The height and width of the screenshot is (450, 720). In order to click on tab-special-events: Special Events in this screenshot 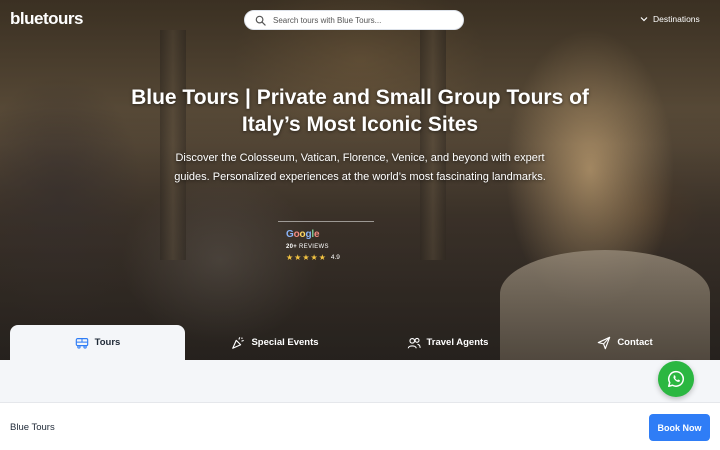, I will do `click(275, 342)`.